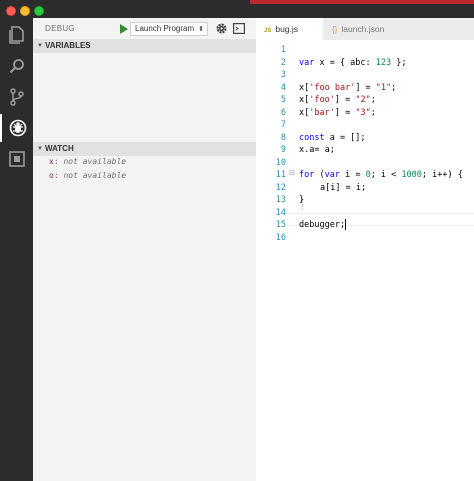  Describe the element at coordinates (25, 11) in the screenshot. I see `minimize-window-button` at that location.